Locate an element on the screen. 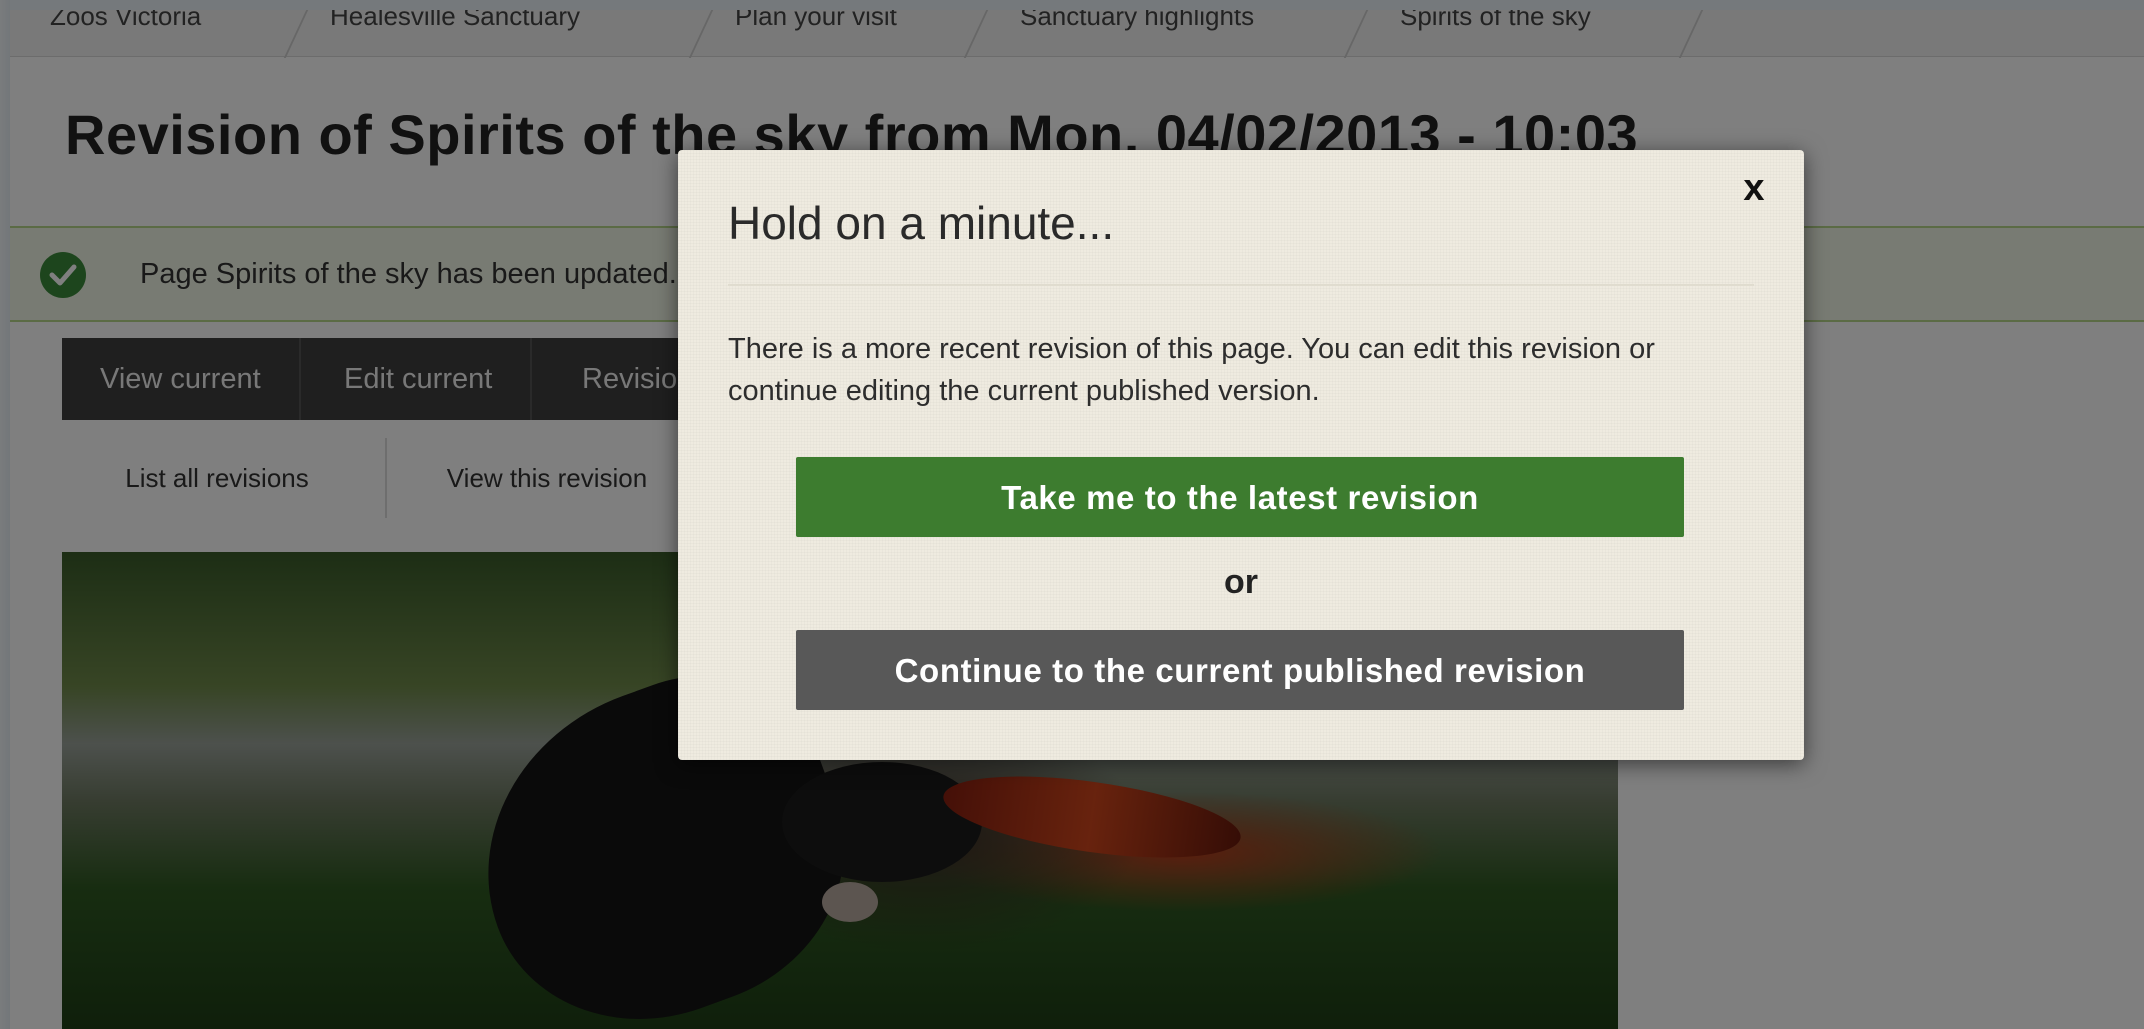  modal-divider is located at coordinates (1241, 285).